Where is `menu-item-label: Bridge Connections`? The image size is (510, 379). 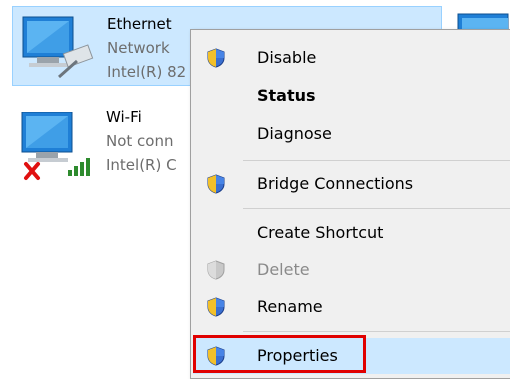
menu-item-label: Bridge Connections is located at coordinates (335, 183).